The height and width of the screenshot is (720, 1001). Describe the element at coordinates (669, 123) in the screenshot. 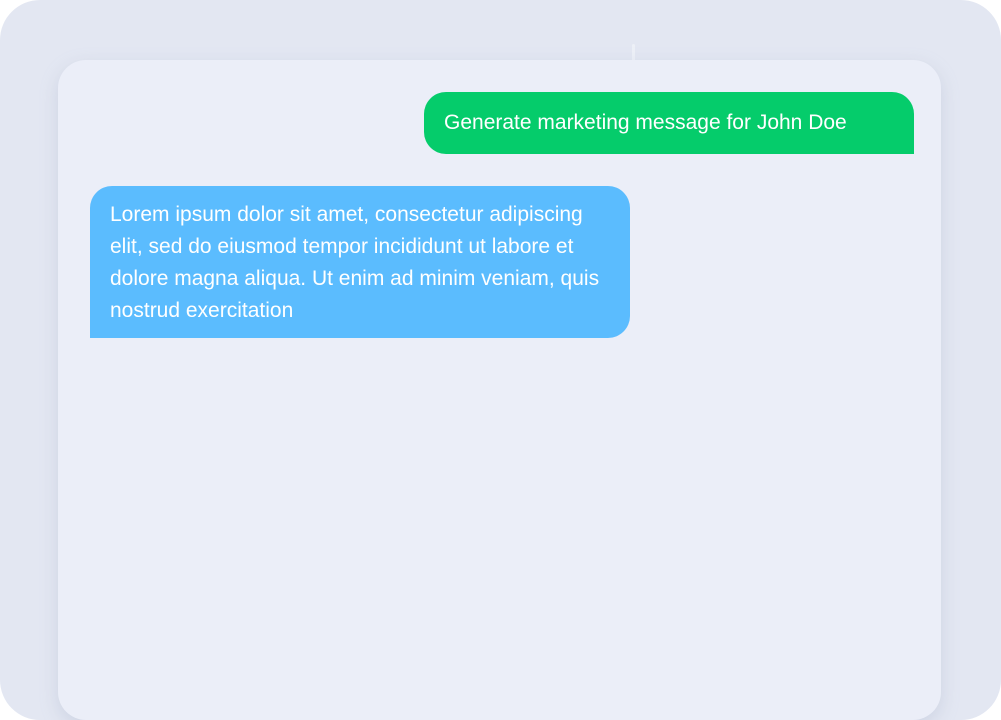

I see `user-message-bubble: Generate marketing message for John Doe` at that location.